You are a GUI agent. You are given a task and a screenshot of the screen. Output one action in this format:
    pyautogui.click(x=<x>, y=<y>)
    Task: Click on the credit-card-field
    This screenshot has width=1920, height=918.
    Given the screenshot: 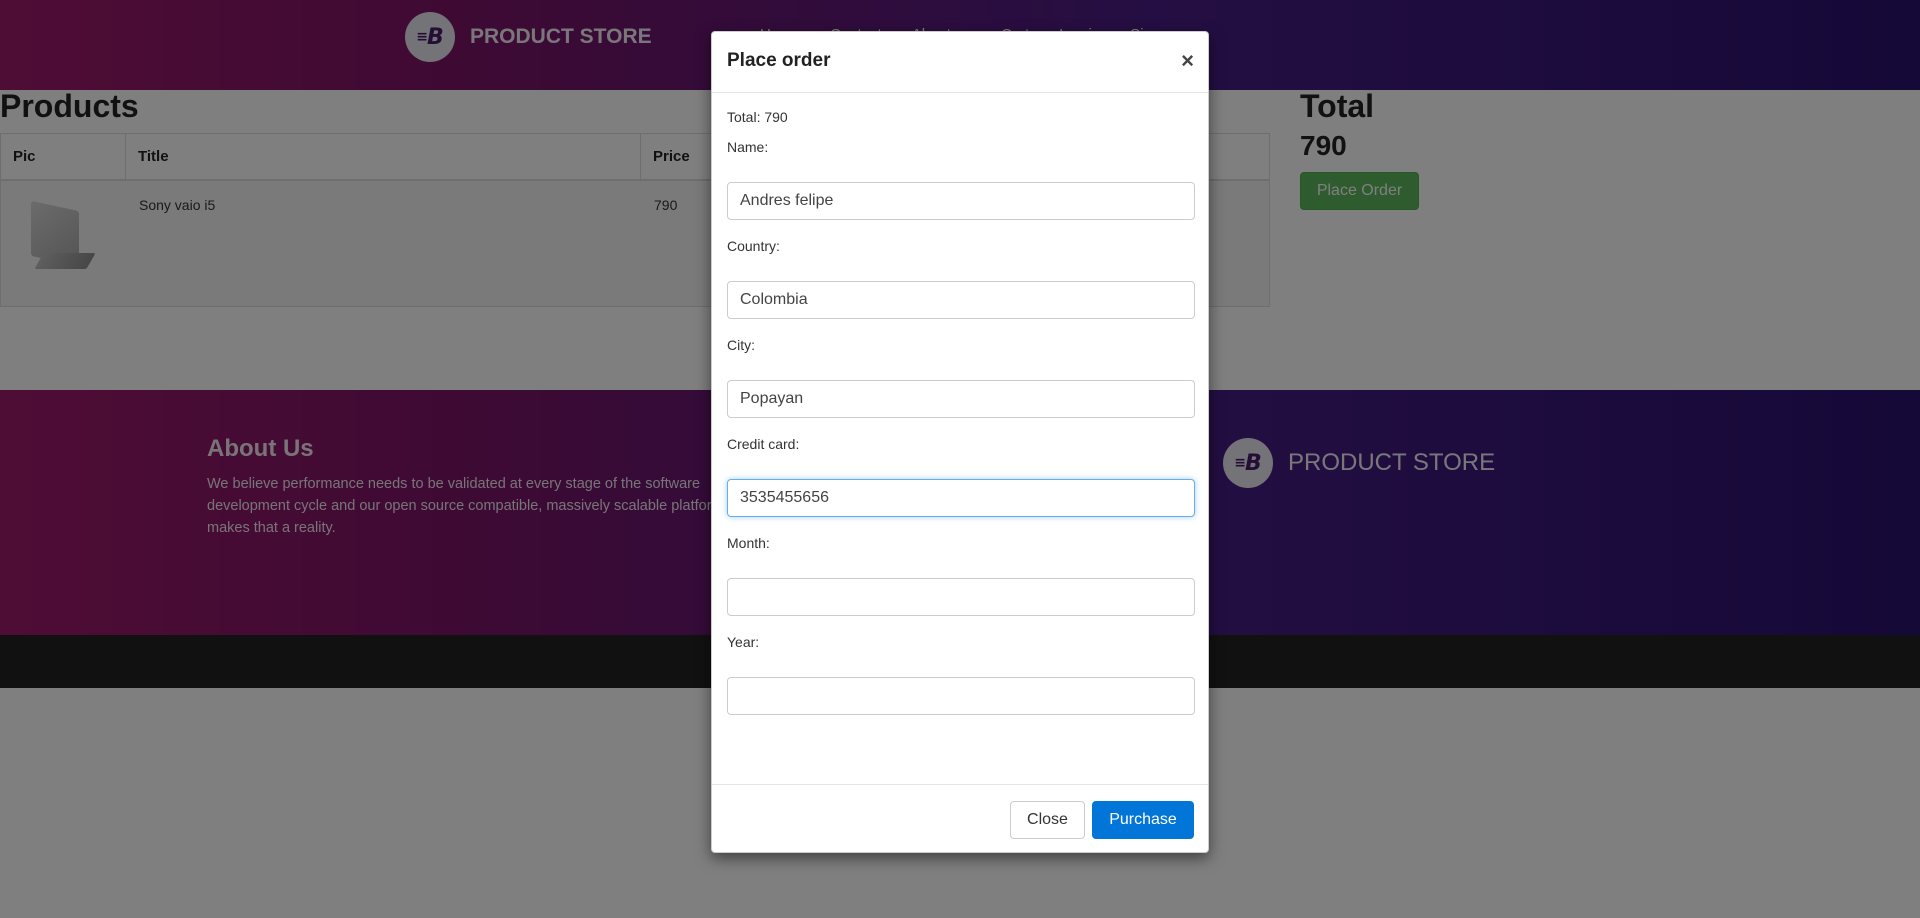 What is the action you would take?
    pyautogui.click(x=961, y=498)
    